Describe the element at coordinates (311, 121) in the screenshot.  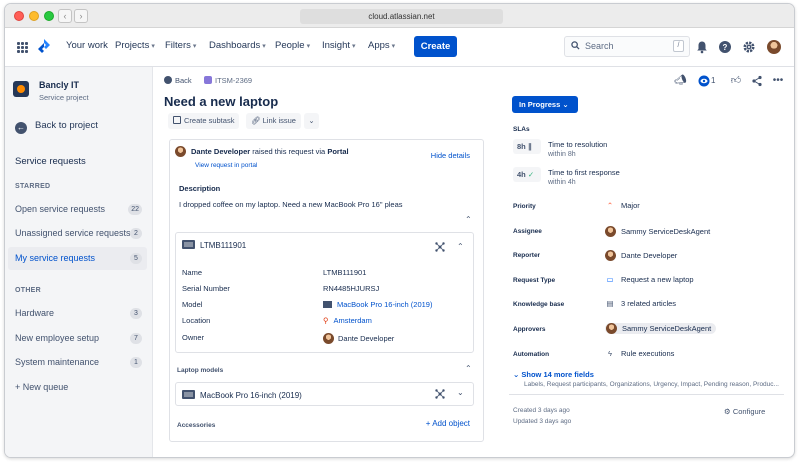
I see `more-actions-dropdown: ⌄` at that location.